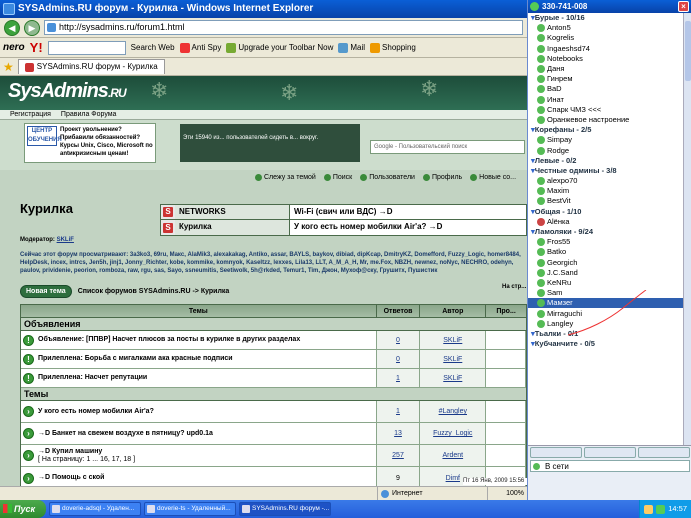  Describe the element at coordinates (688, 51) in the screenshot. I see `scrollbar-thumb` at that location.